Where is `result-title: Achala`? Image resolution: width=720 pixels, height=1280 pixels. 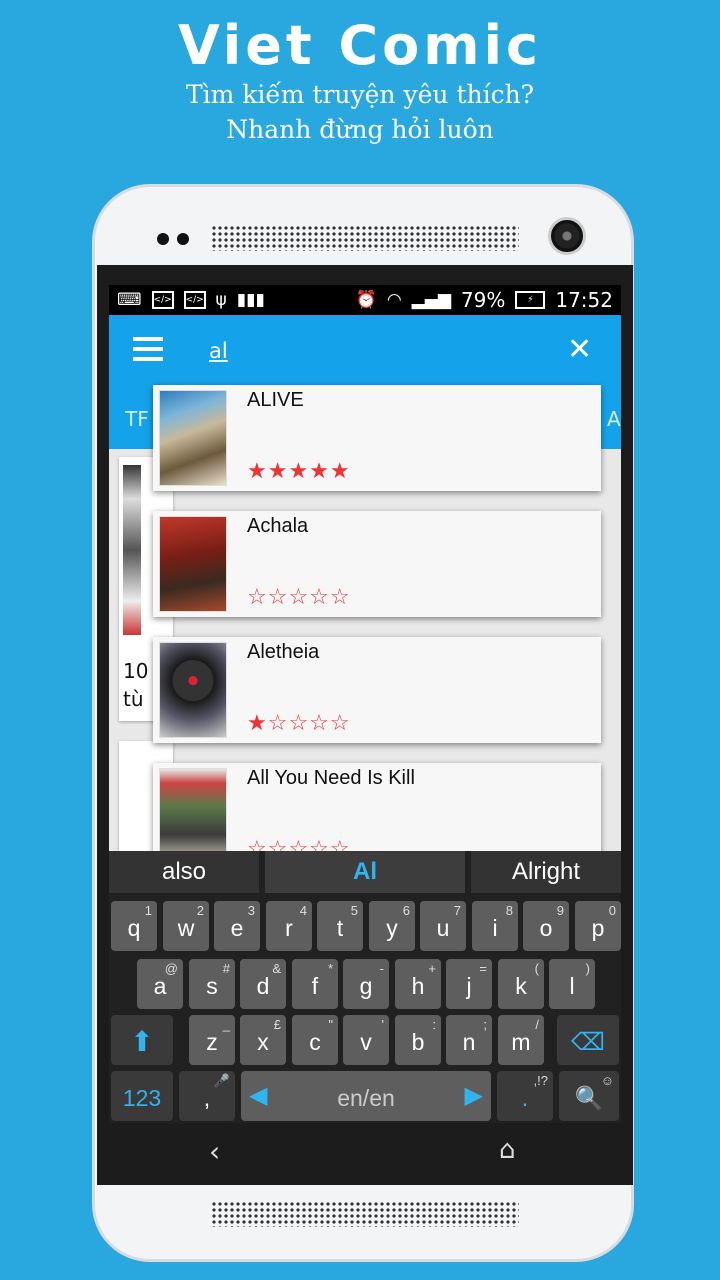 result-title: Achala is located at coordinates (278, 526).